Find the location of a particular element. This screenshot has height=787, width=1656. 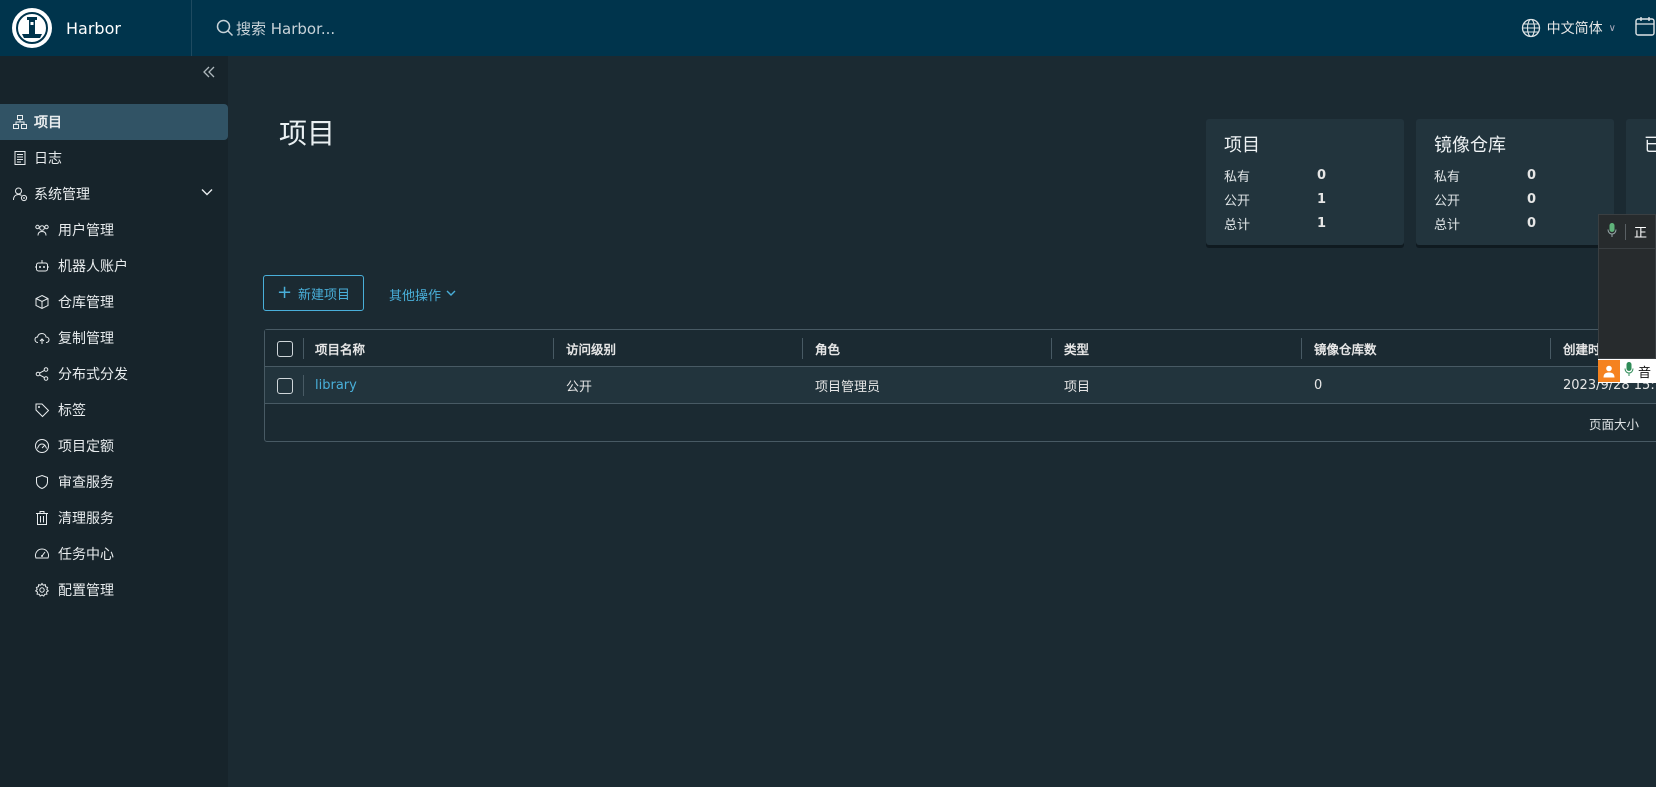

floating-voice-bar: 音 is located at coordinates (1627, 371).